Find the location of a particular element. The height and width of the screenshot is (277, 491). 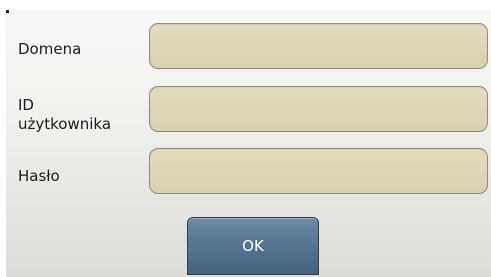

user-id-label: ID użytkownika is located at coordinates (65, 114).